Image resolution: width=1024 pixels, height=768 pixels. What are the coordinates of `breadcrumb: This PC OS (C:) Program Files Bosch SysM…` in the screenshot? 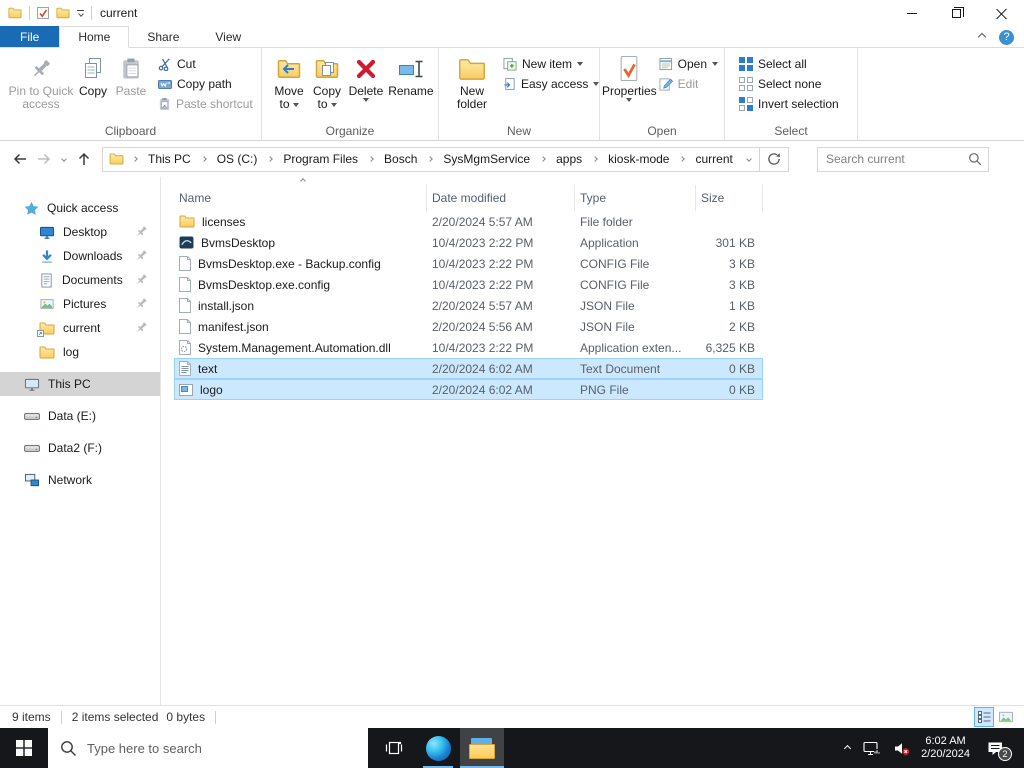 It's located at (431, 159).